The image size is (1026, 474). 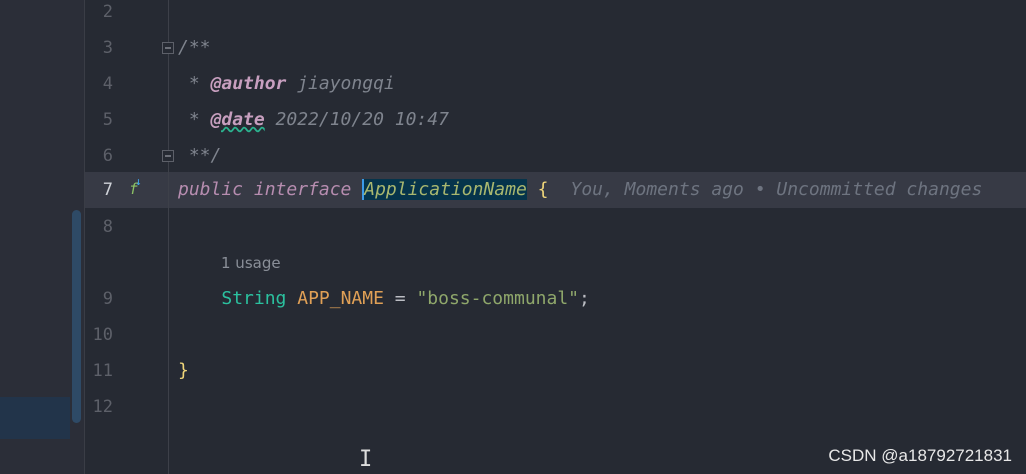 What do you see at coordinates (102, 407) in the screenshot?
I see `line-number: 12` at bounding box center [102, 407].